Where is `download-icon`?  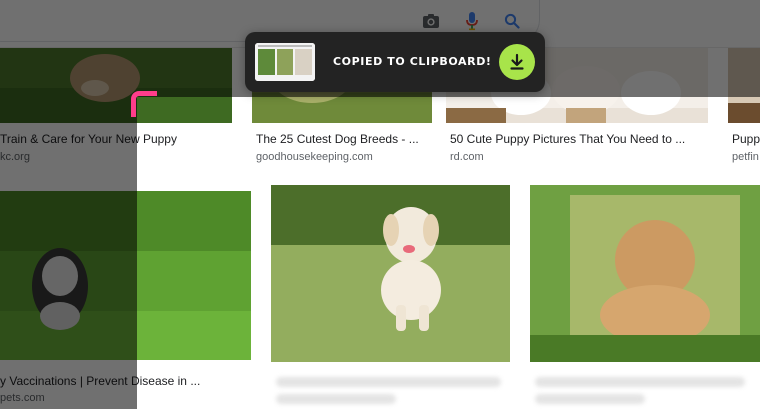
download-icon is located at coordinates (517, 62).